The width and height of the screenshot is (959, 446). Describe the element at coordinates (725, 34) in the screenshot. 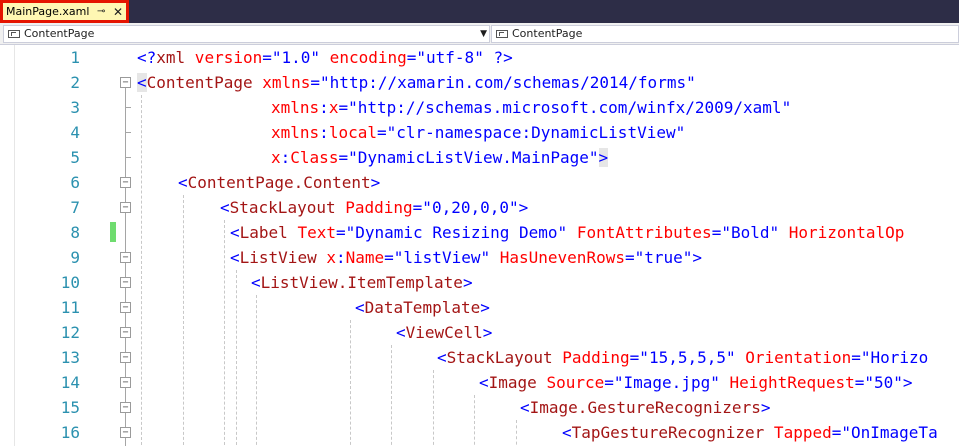

I see `member-dropdown: ContentPage` at that location.